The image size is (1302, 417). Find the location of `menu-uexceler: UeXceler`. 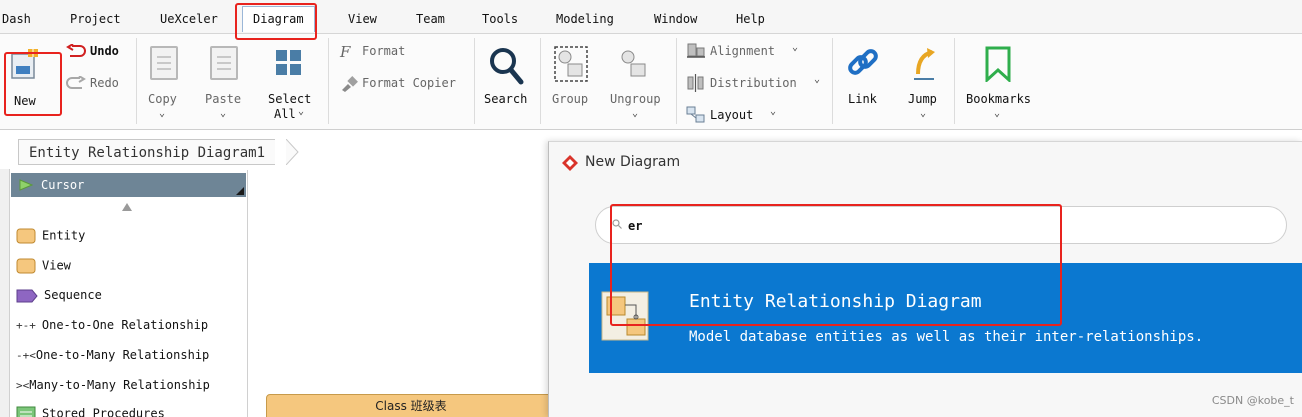

menu-uexceler: UeXceler is located at coordinates (189, 19).